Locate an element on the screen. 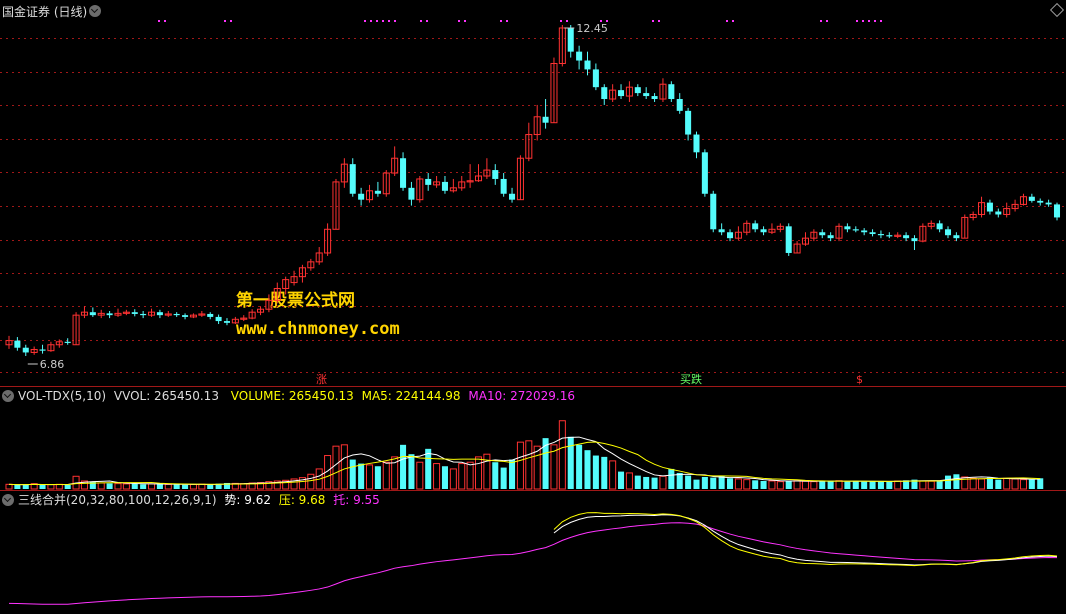  shi-line is located at coordinates (805, 540).